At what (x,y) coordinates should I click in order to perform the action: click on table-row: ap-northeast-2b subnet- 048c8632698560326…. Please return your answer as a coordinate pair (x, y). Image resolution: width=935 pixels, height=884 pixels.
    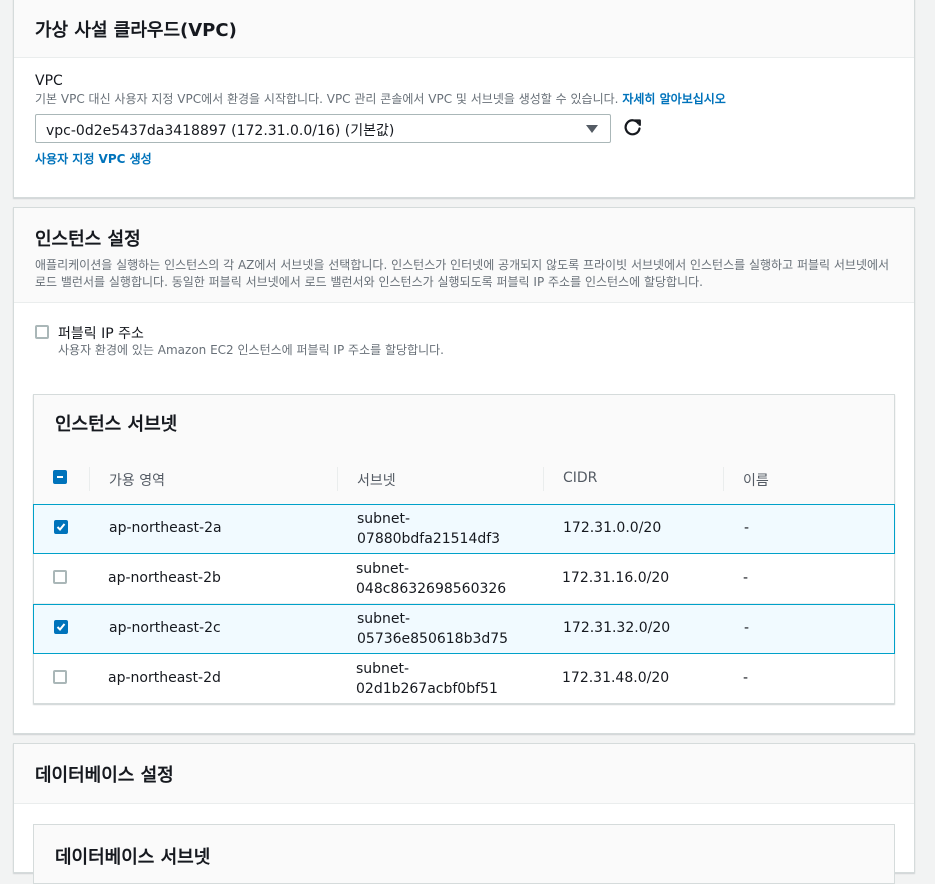
    Looking at the image, I should click on (464, 579).